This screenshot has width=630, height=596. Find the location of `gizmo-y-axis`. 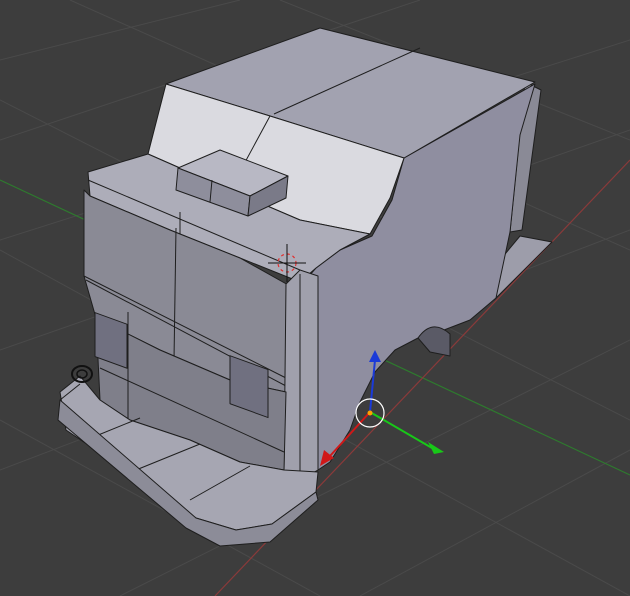

gizmo-y-axis is located at coordinates (401, 430).